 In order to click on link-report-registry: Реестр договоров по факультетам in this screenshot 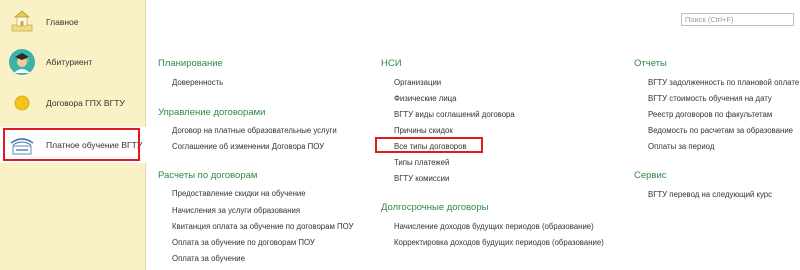, I will do `click(710, 114)`.